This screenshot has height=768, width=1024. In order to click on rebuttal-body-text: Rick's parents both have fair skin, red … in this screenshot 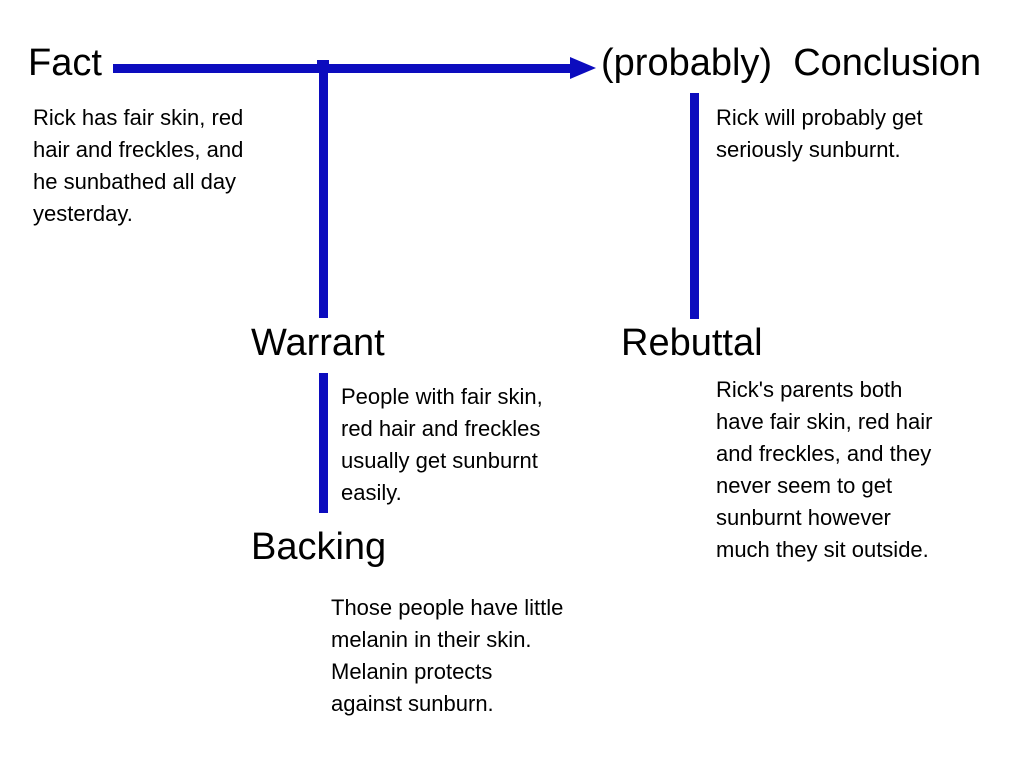, I will do `click(824, 469)`.